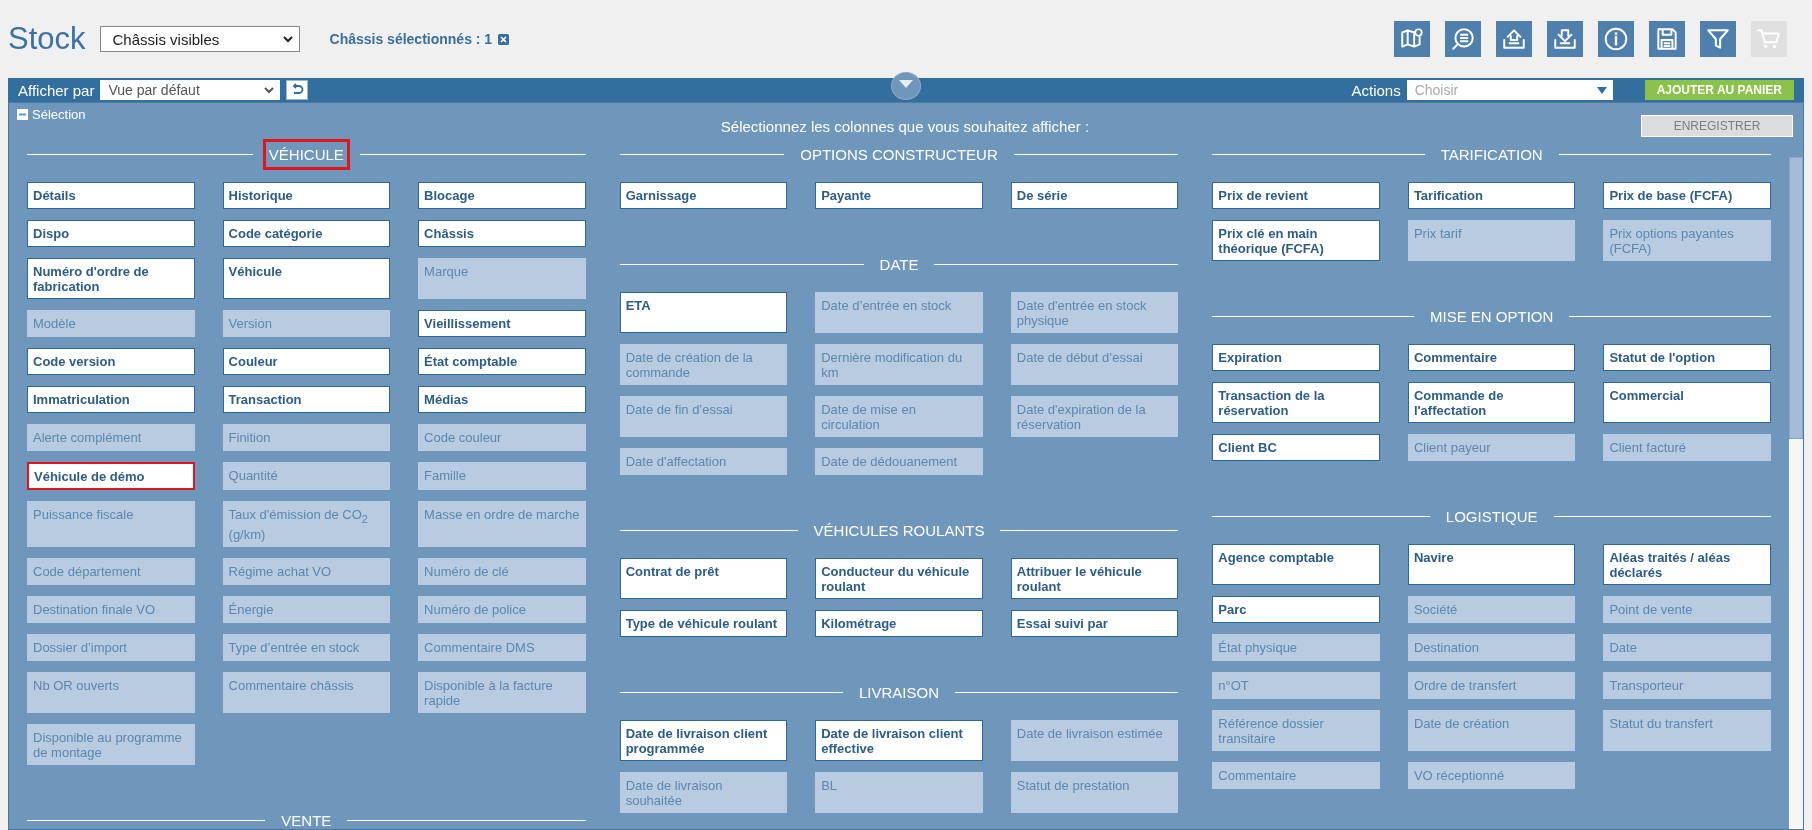 The height and width of the screenshot is (830, 1812). Describe the element at coordinates (1687, 685) in the screenshot. I see `column-option: Transporteur` at that location.